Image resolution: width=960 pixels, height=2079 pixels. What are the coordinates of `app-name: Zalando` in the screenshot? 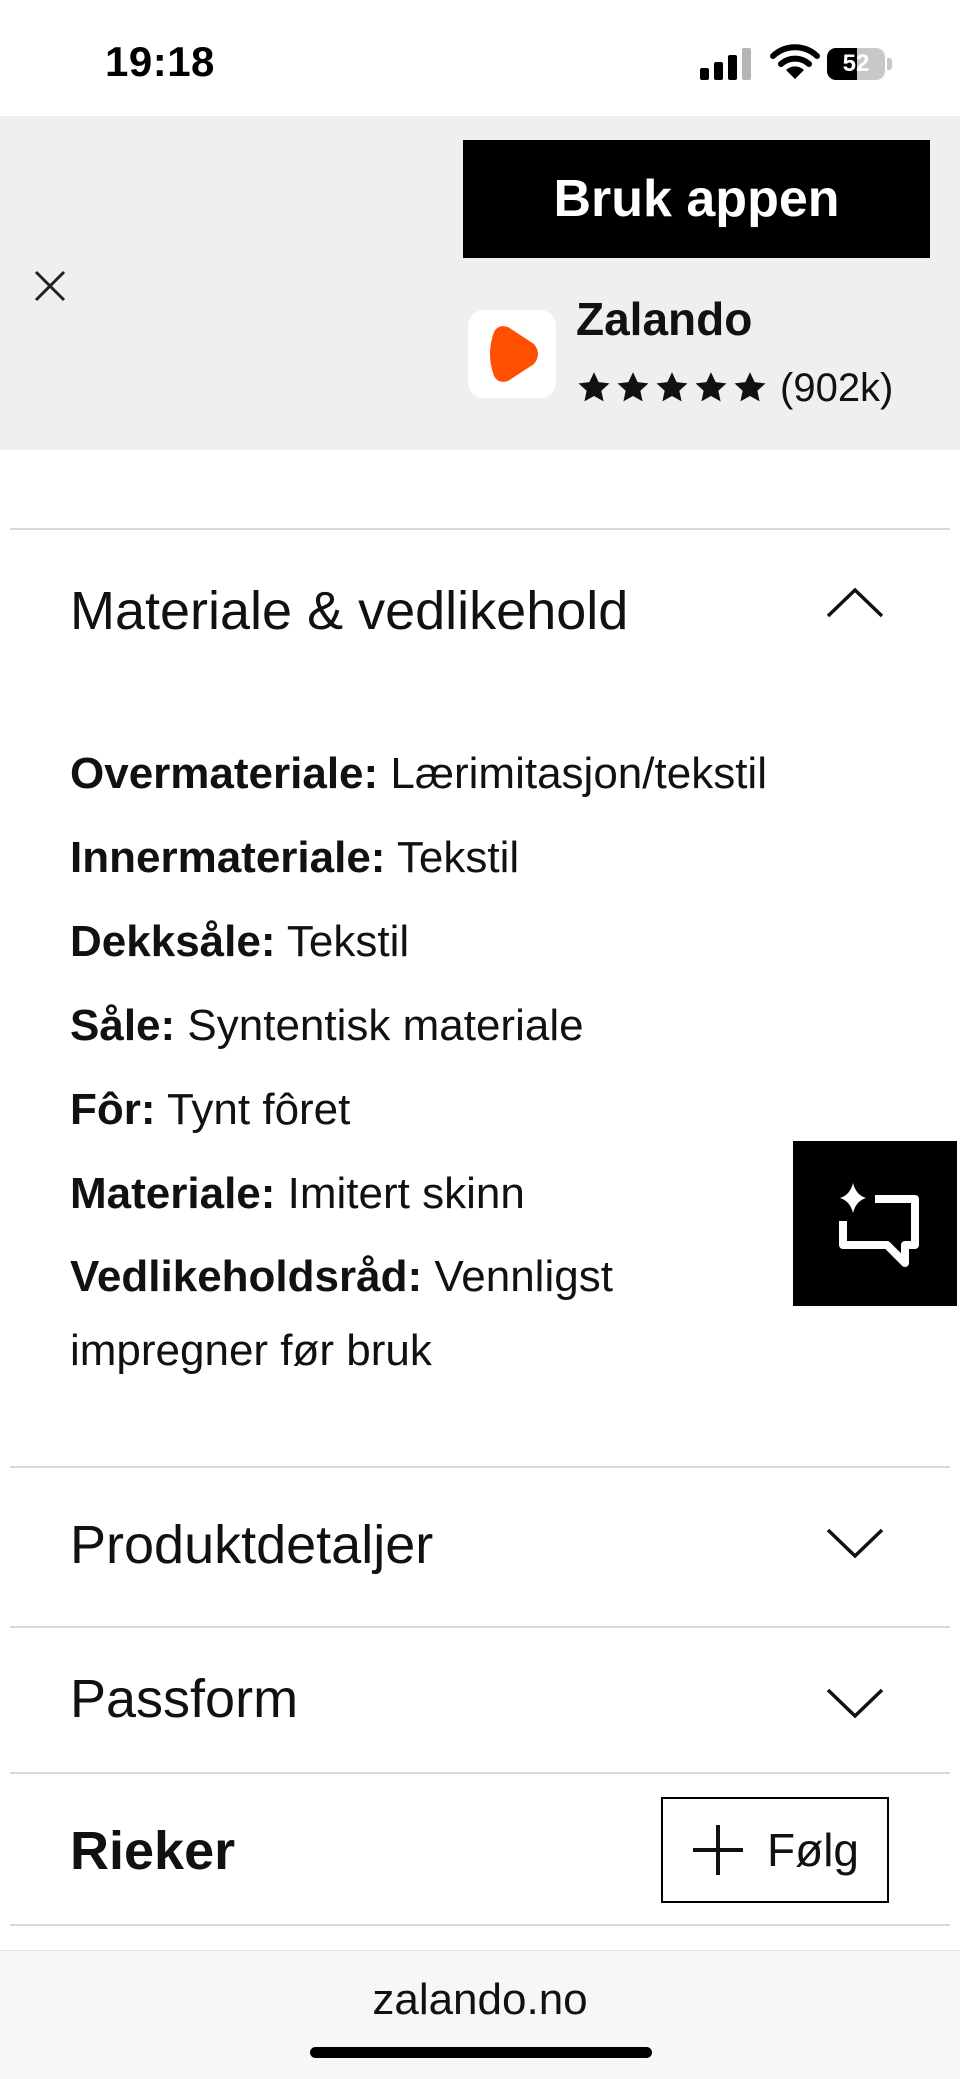 It's located at (664, 319).